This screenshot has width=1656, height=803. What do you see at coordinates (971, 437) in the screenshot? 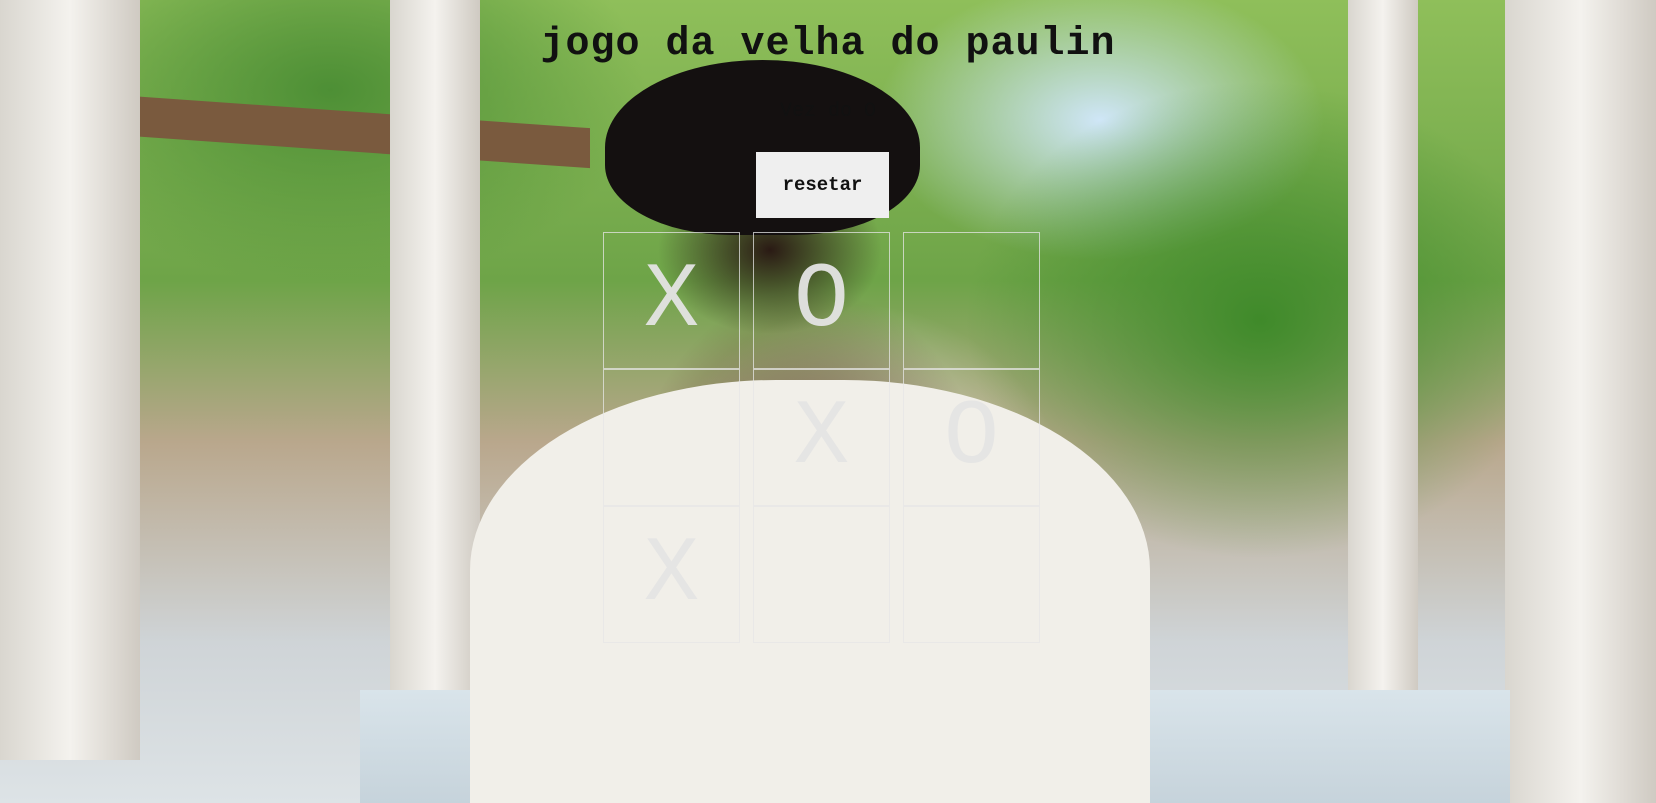
I see `board-cell-2-3: O` at bounding box center [971, 437].